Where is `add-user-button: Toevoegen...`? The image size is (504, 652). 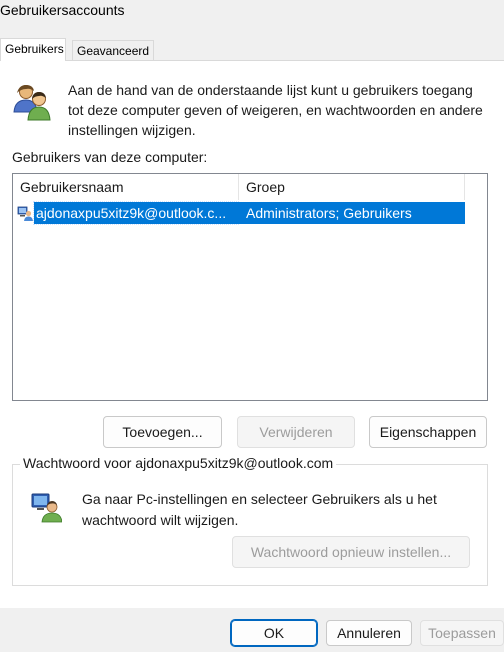 add-user-button: Toevoegen... is located at coordinates (162, 432).